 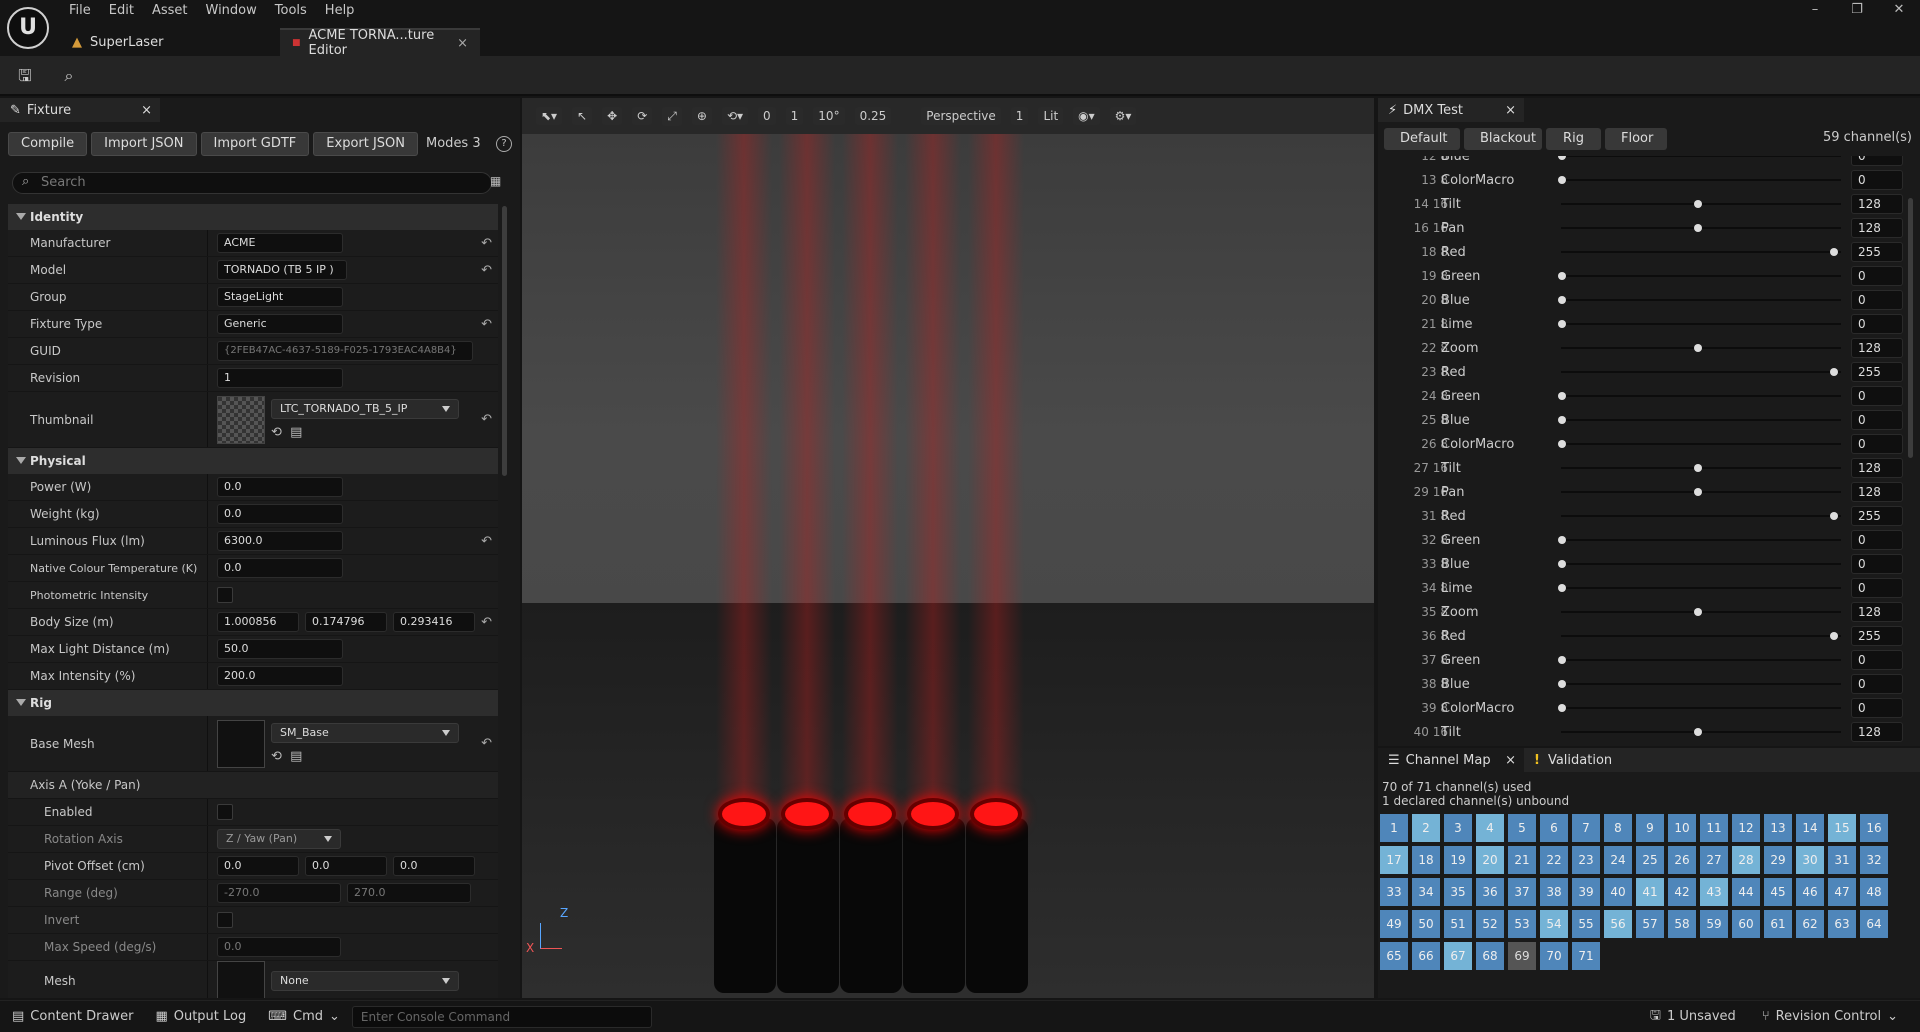 I want to click on channel-cell: 18, so click(x=1426, y=860).